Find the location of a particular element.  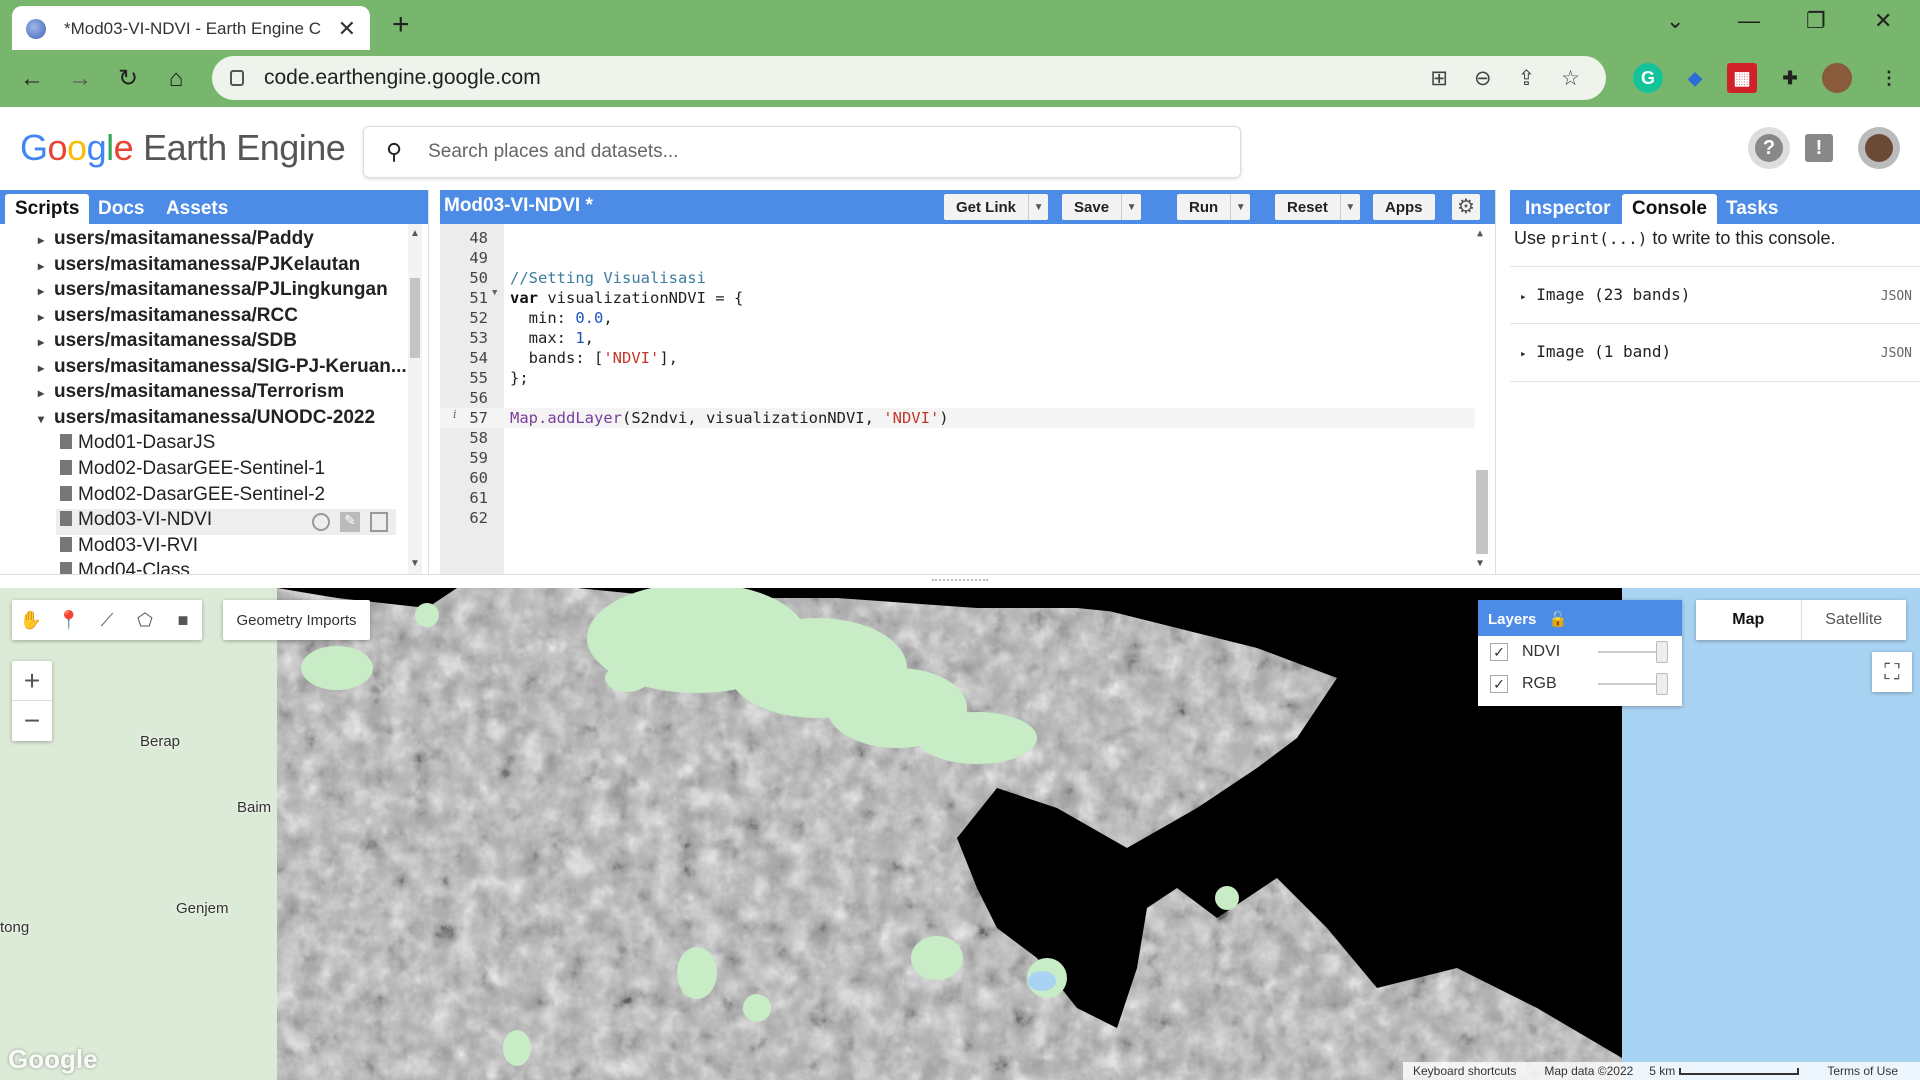

get-link-button: Get Link ▼ is located at coordinates (996, 207).